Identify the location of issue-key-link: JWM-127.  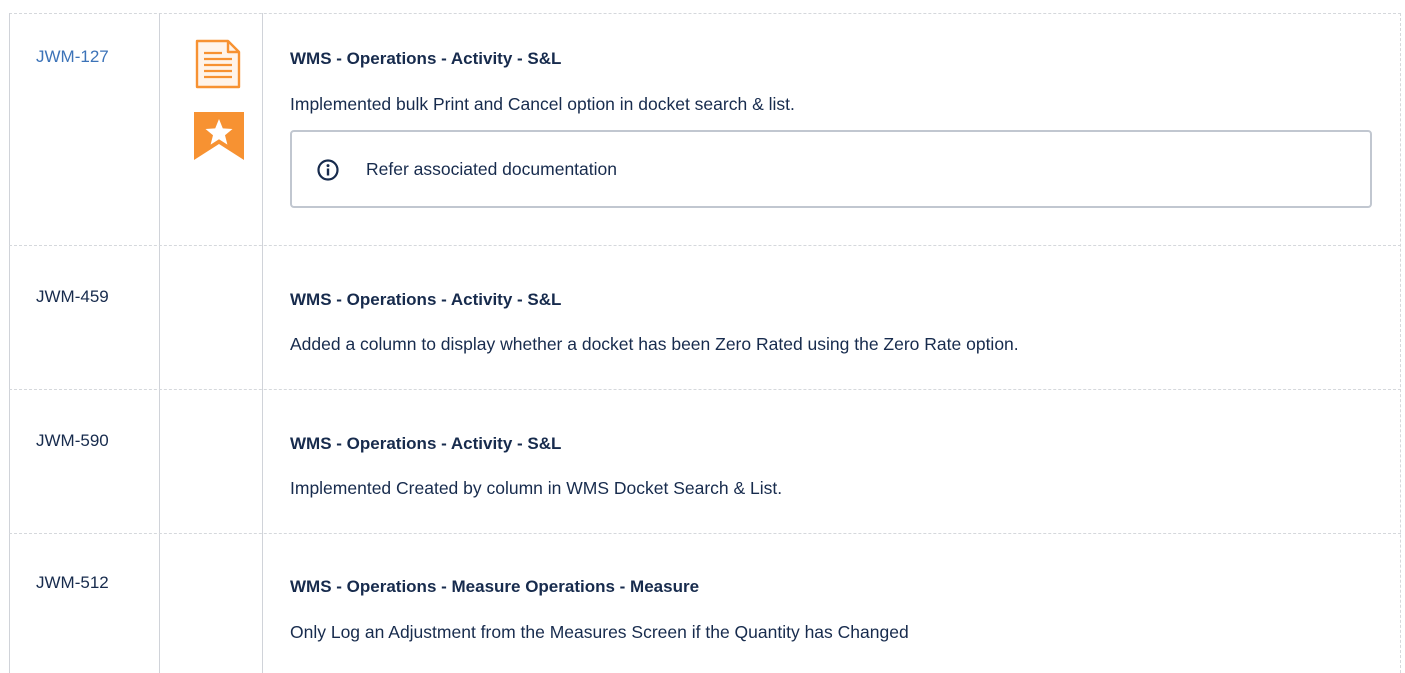
(72, 57).